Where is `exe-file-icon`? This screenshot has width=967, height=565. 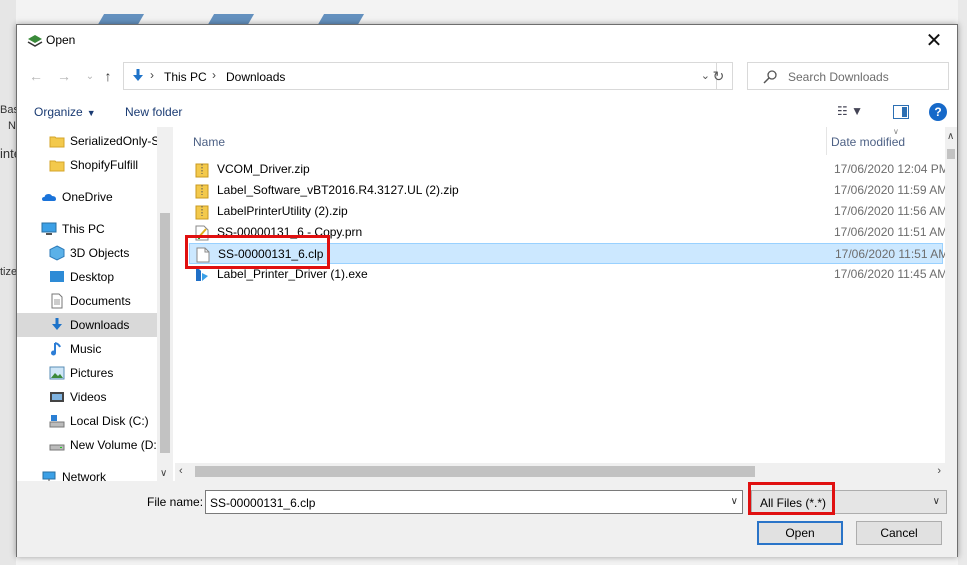
exe-file-icon is located at coordinates (202, 275).